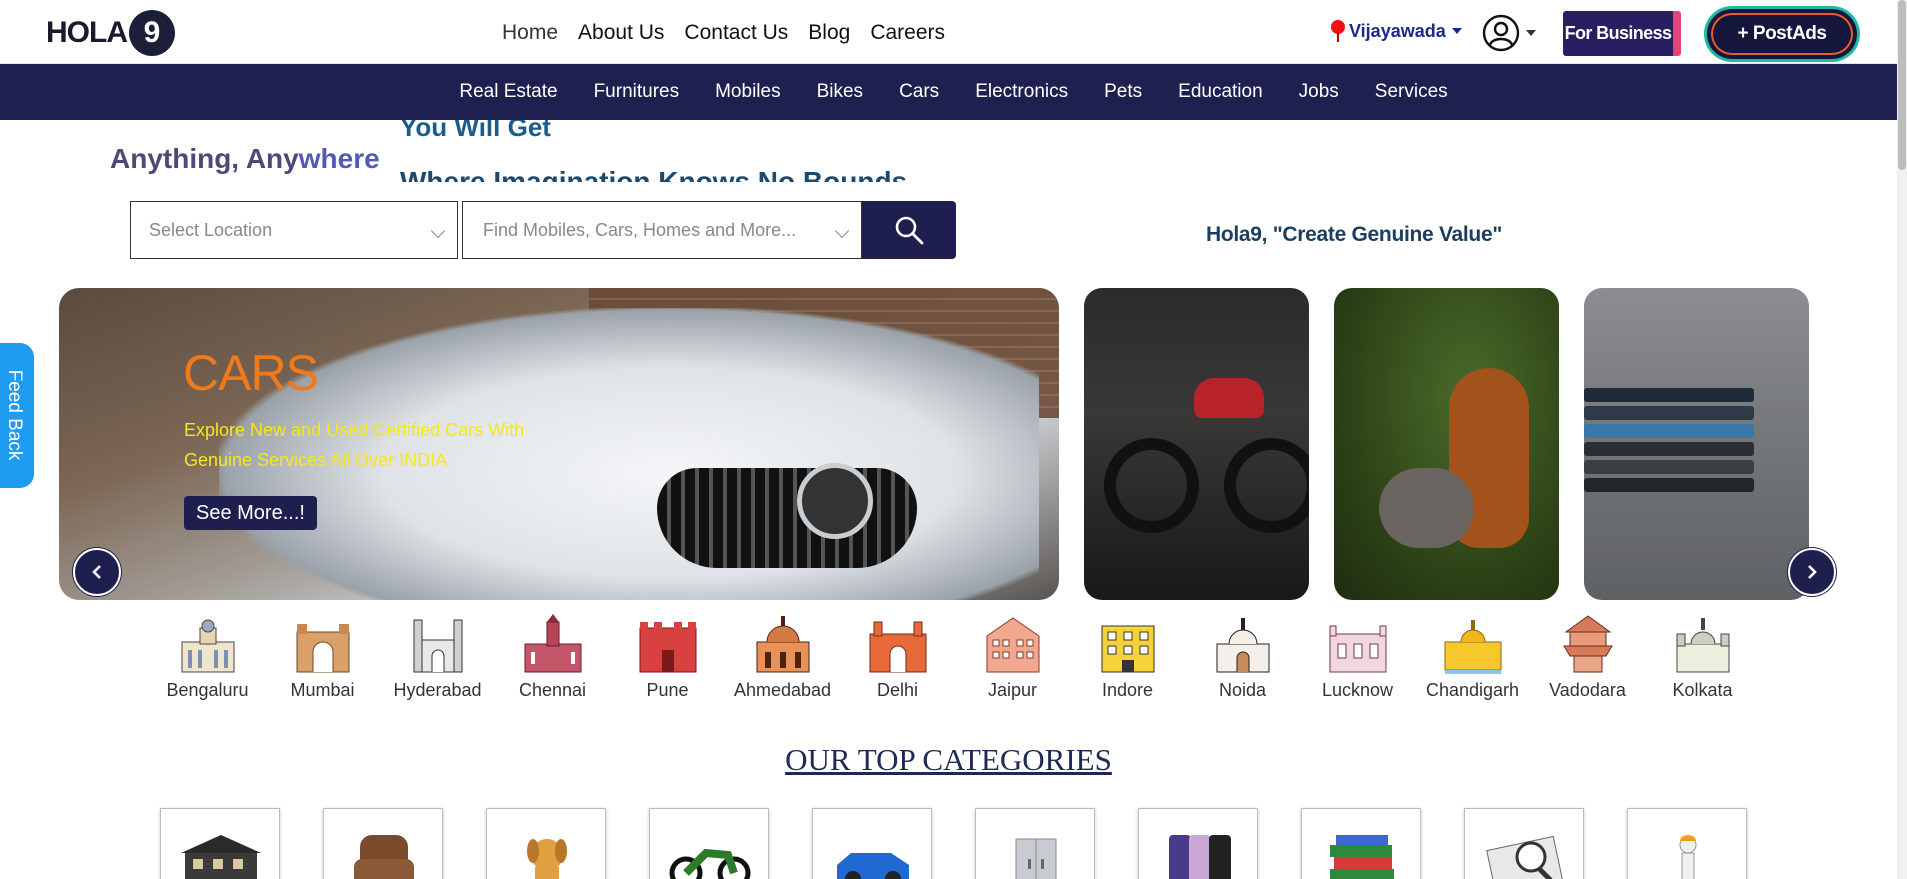 Image resolution: width=1907 pixels, height=879 pixels. I want to click on category-real-estate: Real Estate, so click(508, 92).